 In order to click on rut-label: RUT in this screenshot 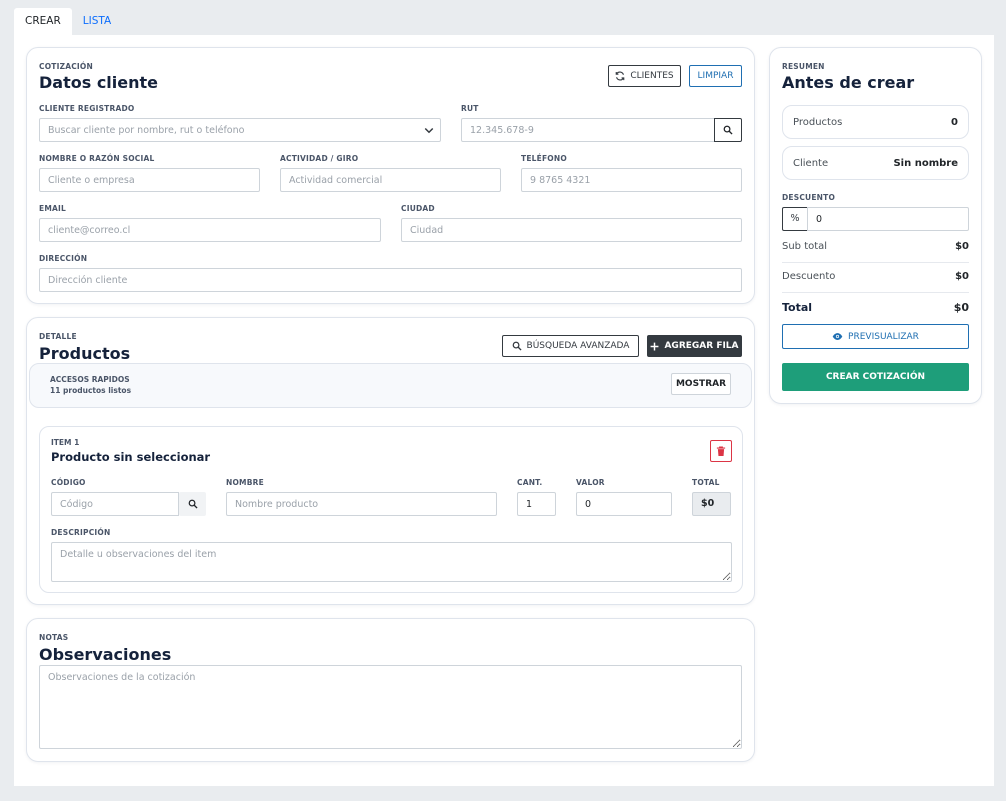, I will do `click(470, 108)`.